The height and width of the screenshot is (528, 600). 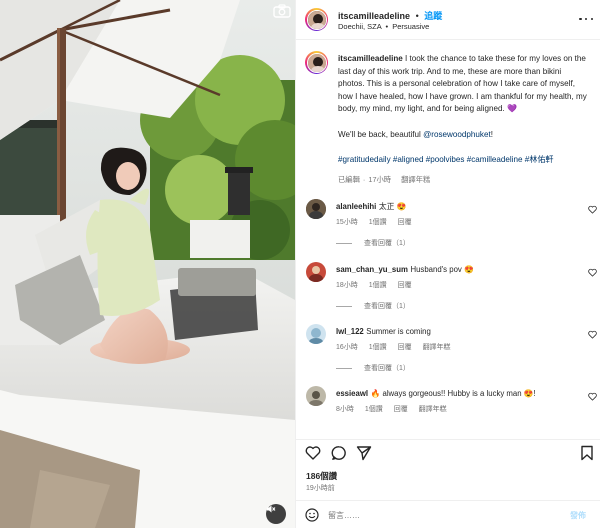 I want to click on comment-time: 18小時, so click(x=347, y=285).